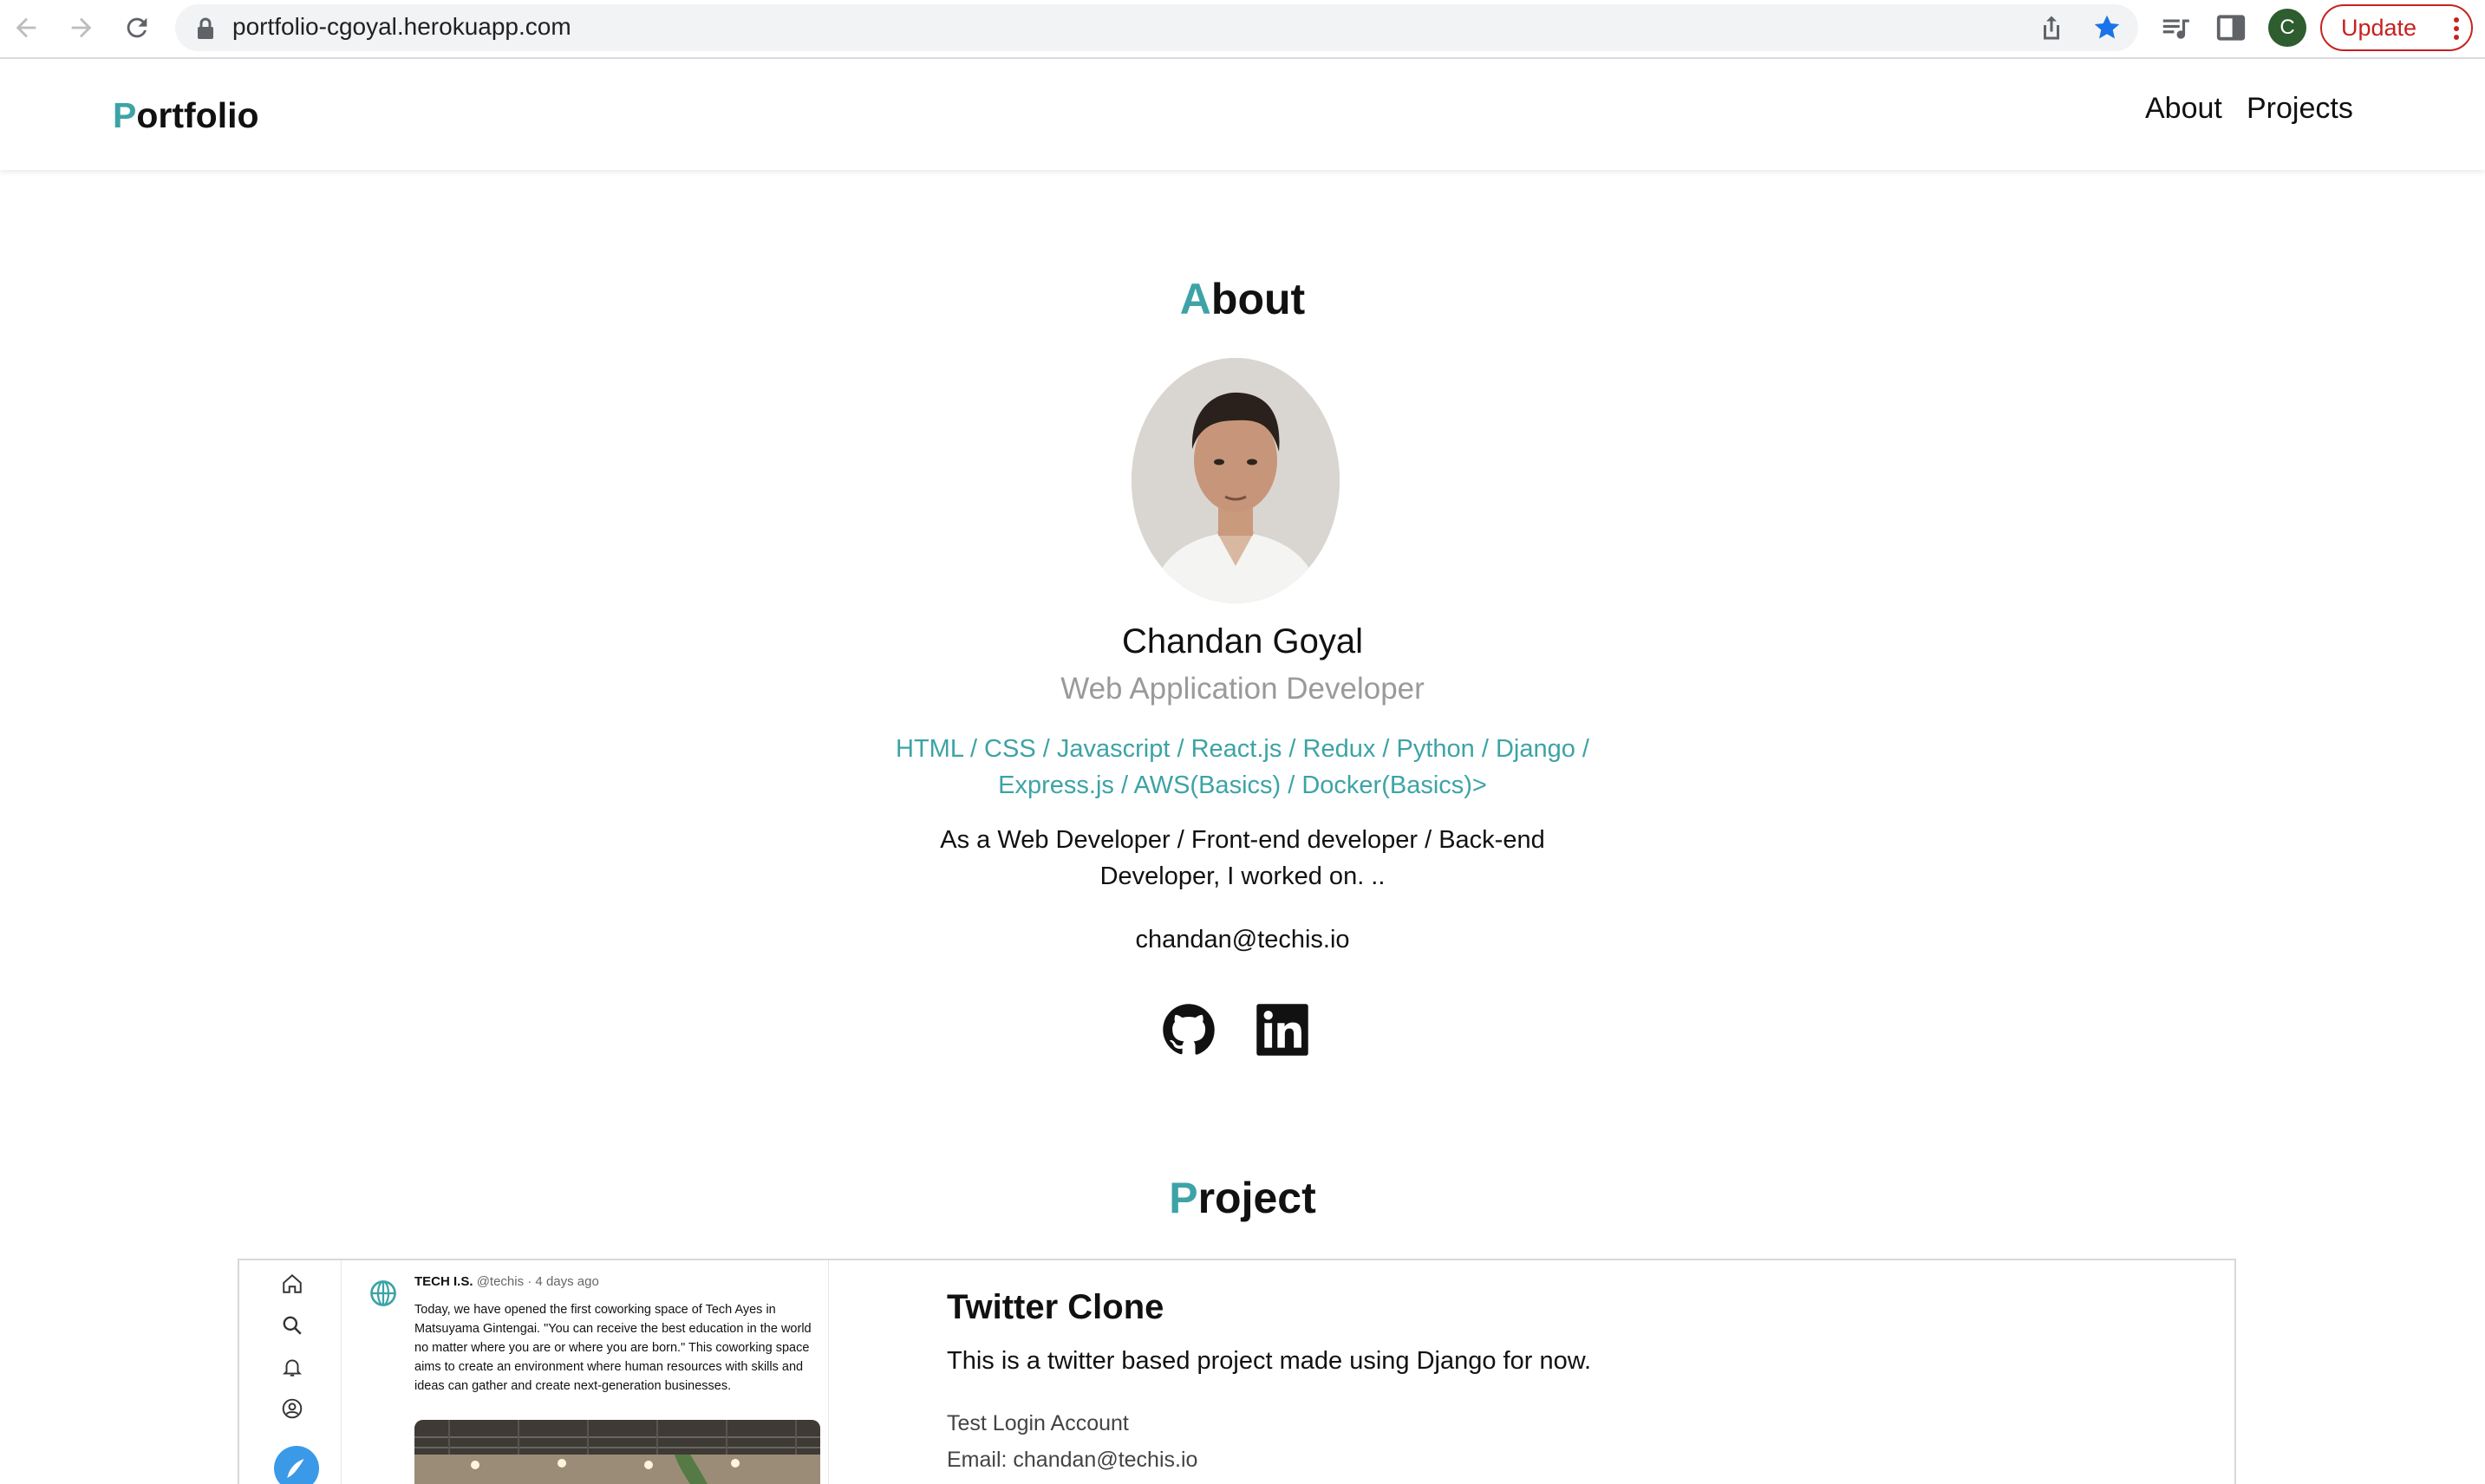  I want to click on update-button: Update, so click(2396, 27).